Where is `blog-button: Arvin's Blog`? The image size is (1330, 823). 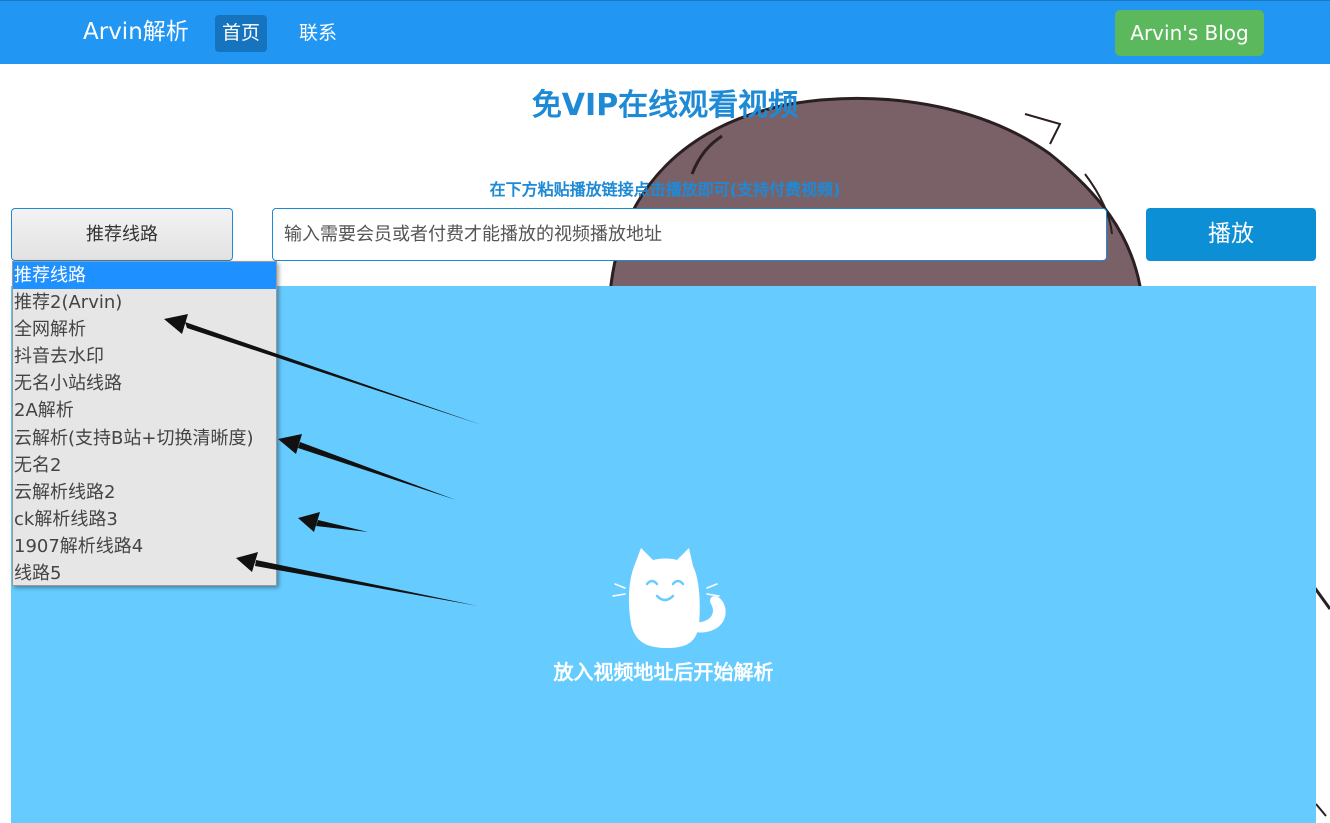
blog-button: Arvin's Blog is located at coordinates (1189, 33).